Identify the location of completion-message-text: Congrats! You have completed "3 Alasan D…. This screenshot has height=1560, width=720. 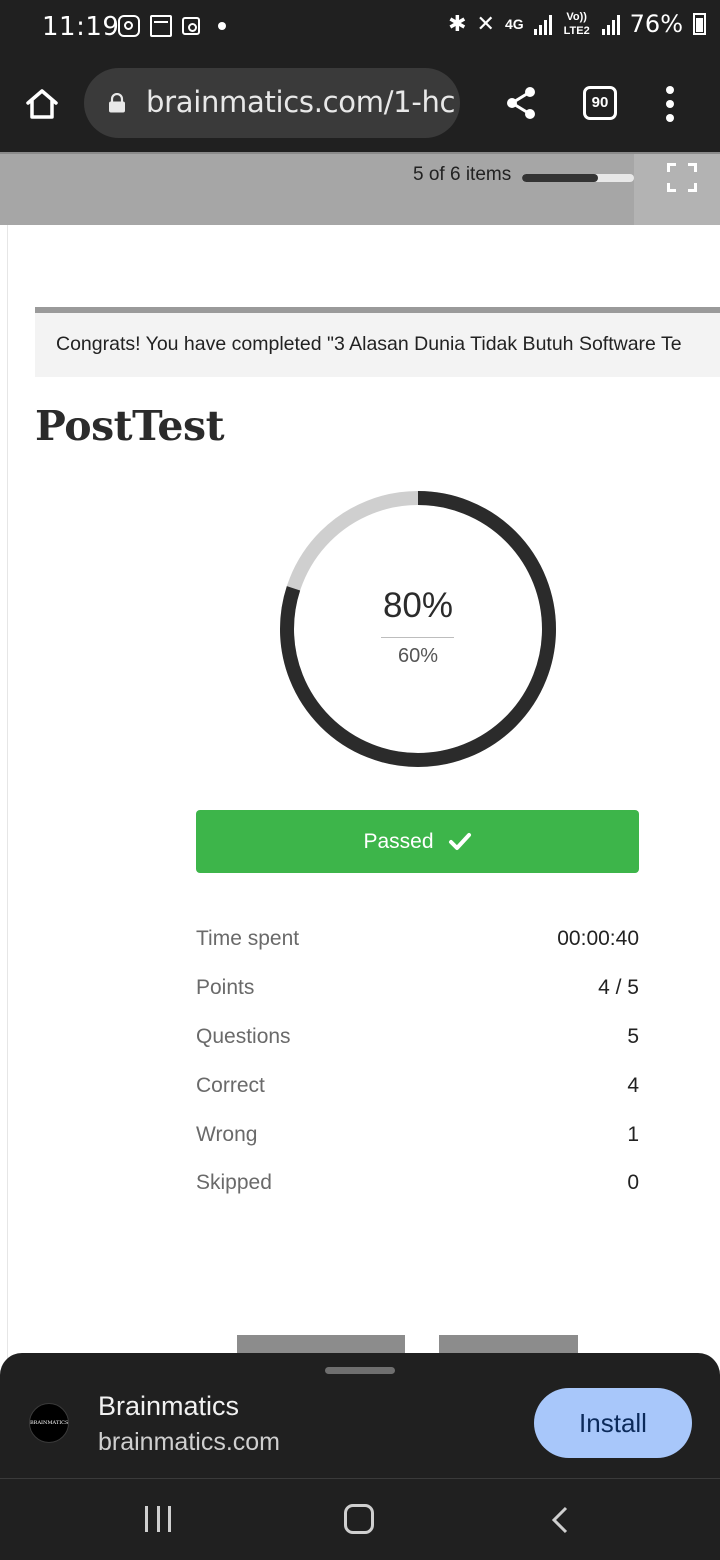
(369, 344).